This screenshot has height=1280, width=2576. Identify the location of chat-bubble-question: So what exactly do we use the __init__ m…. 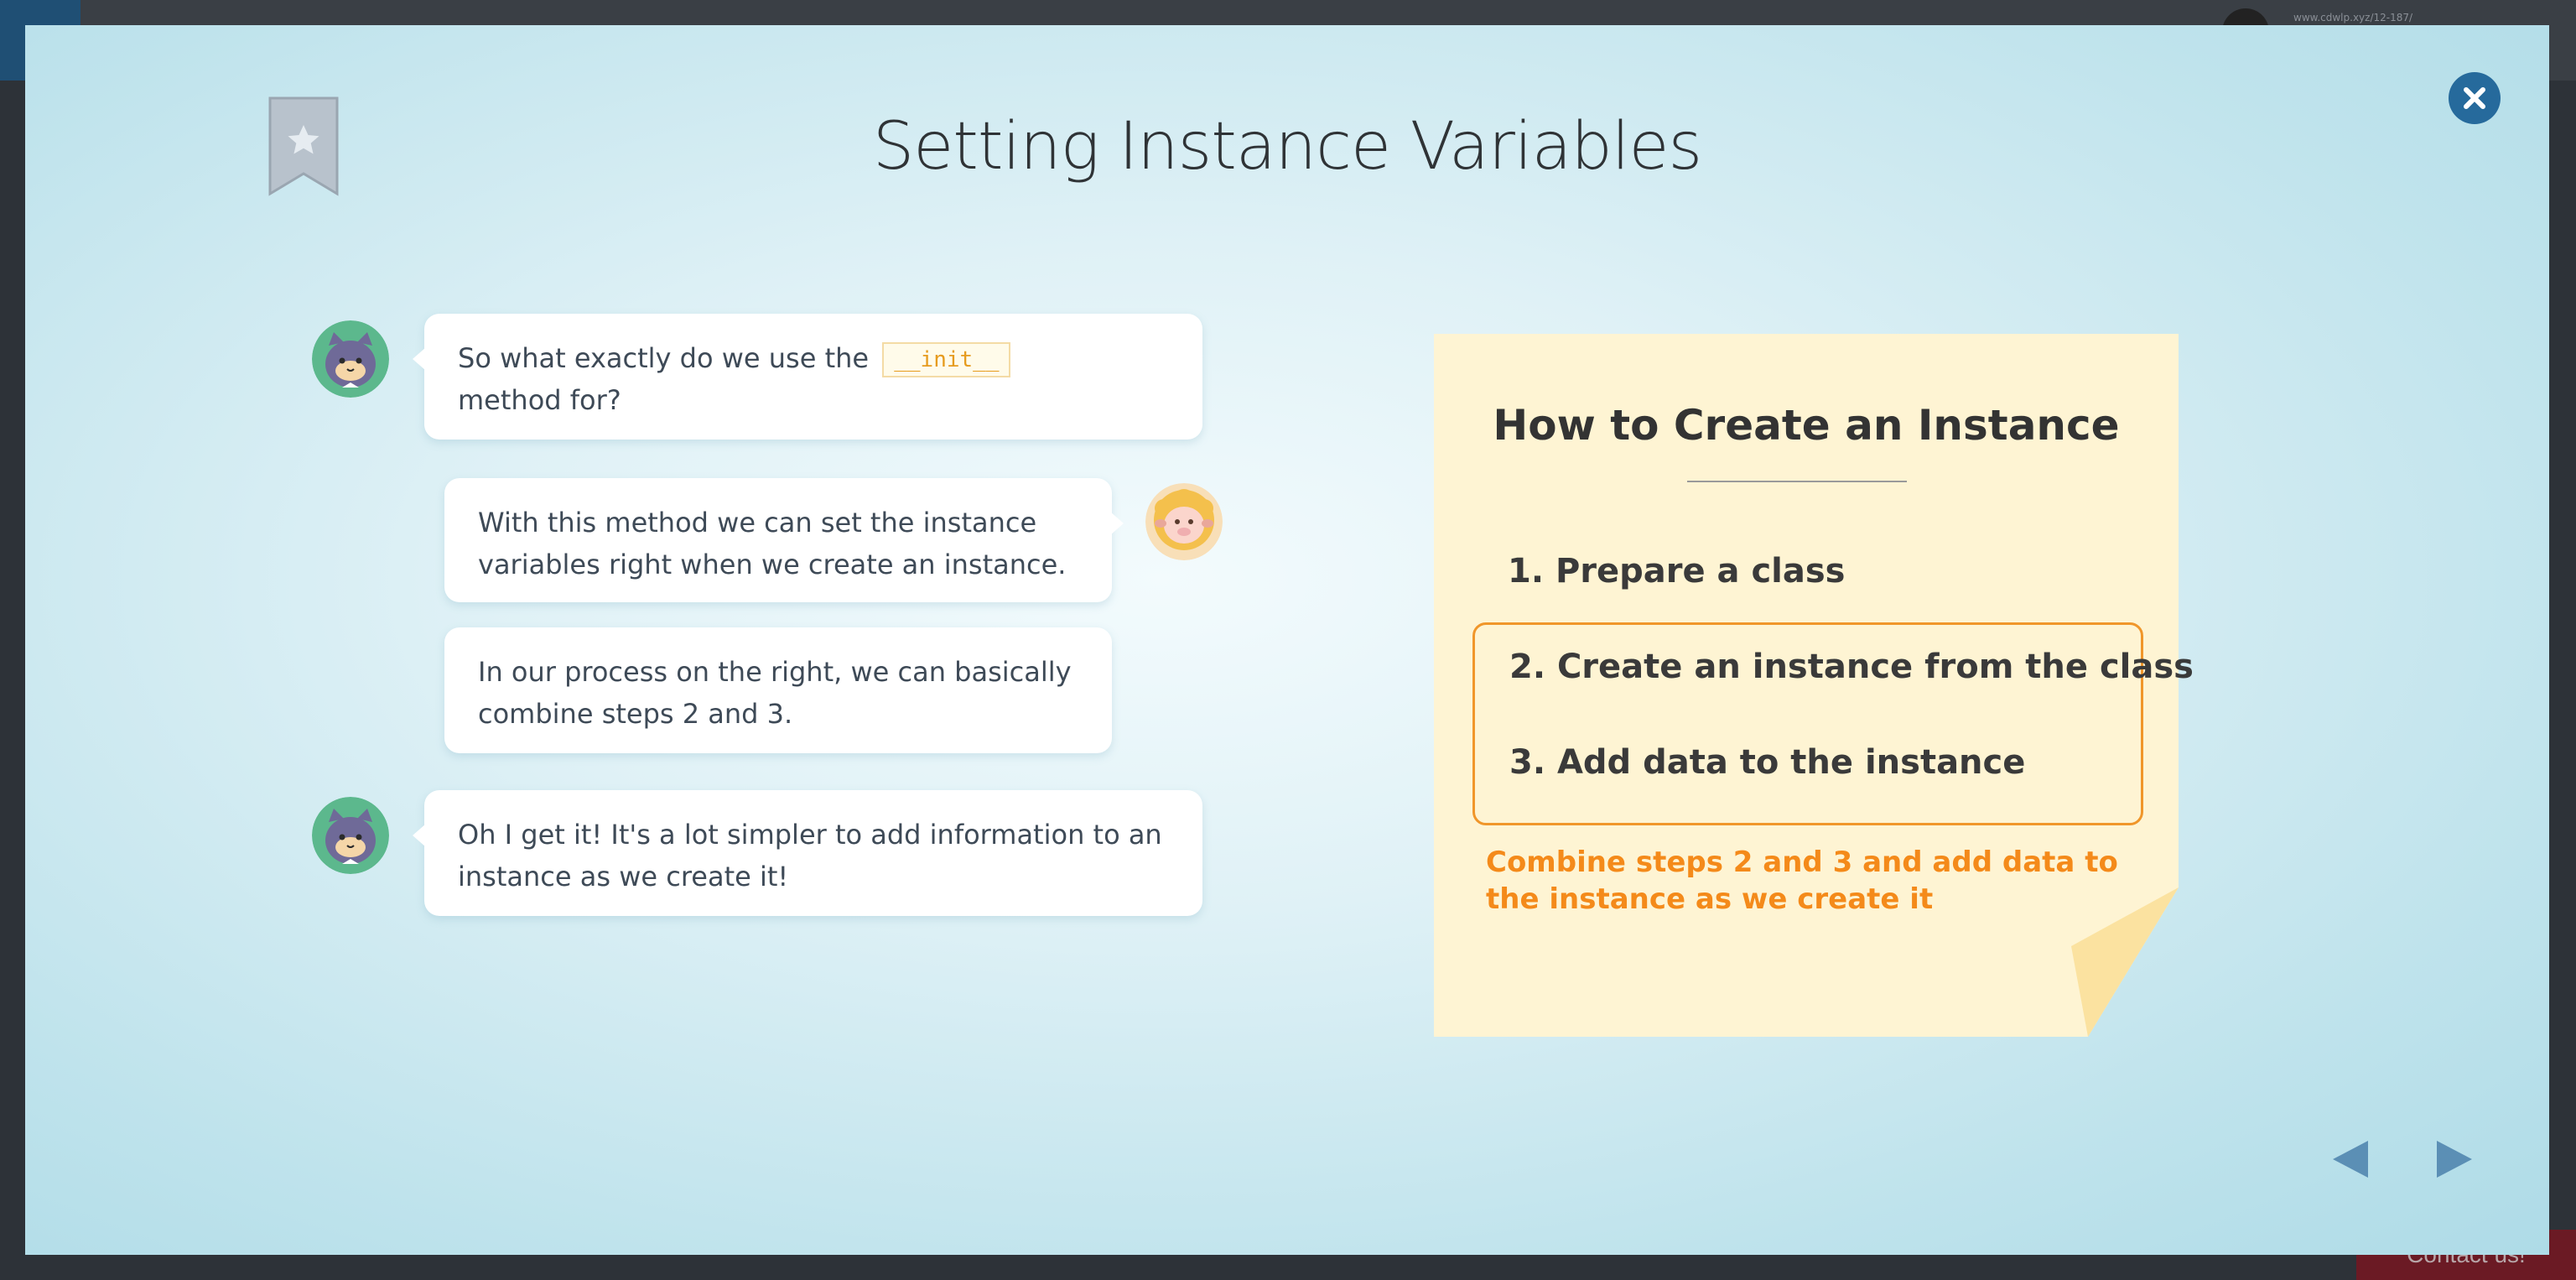
(807, 377).